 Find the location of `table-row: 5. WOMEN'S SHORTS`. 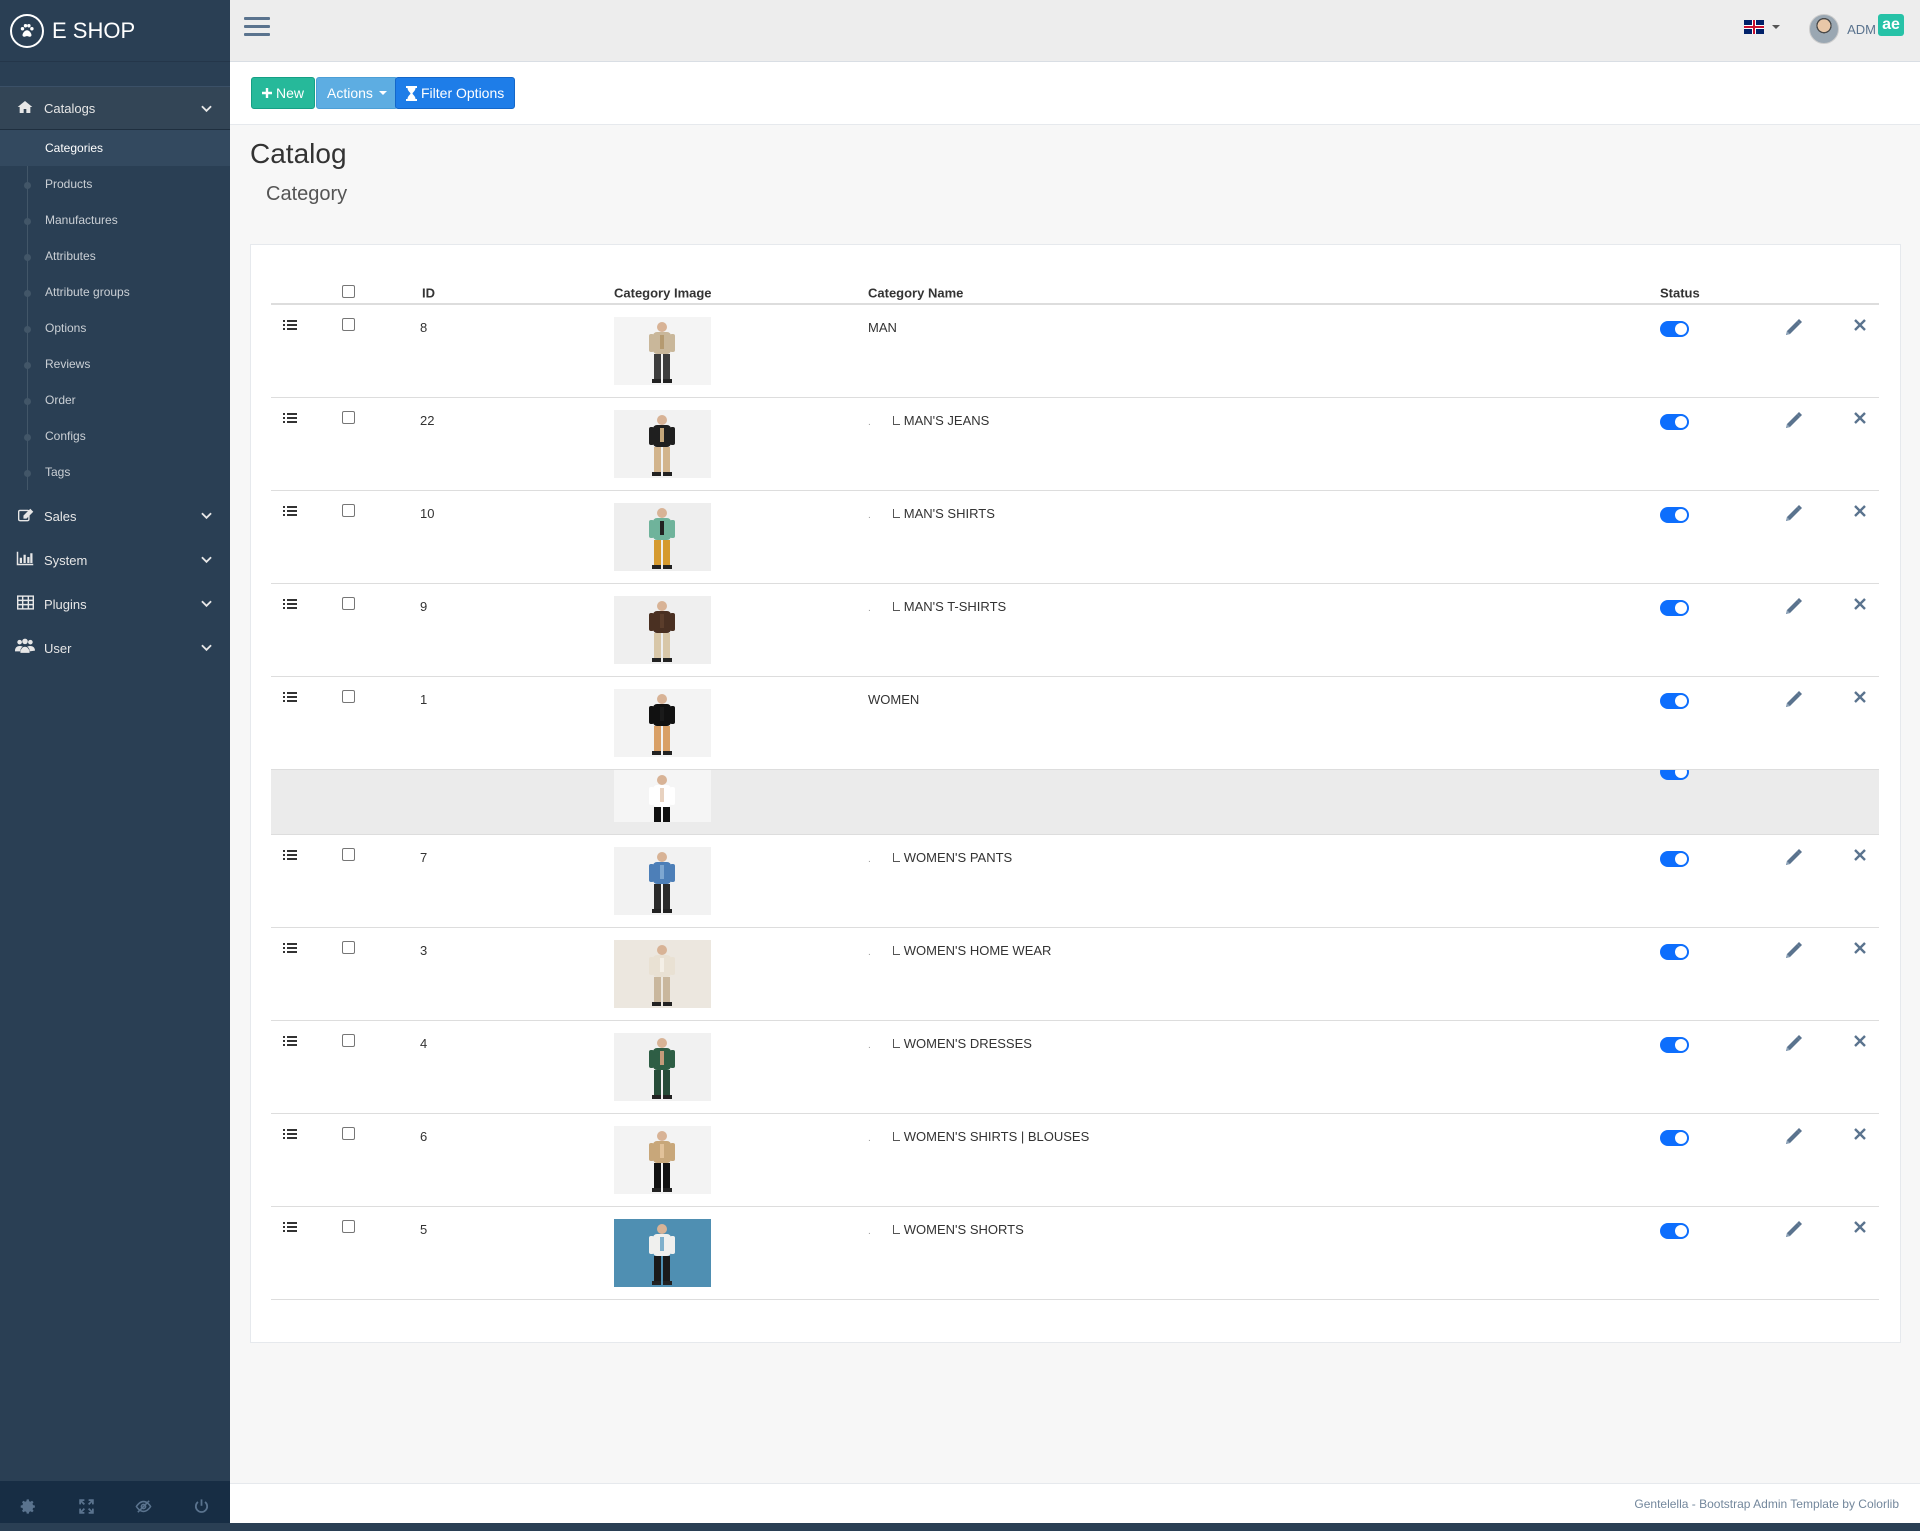

table-row: 5. WOMEN'S SHORTS is located at coordinates (1075, 1253).